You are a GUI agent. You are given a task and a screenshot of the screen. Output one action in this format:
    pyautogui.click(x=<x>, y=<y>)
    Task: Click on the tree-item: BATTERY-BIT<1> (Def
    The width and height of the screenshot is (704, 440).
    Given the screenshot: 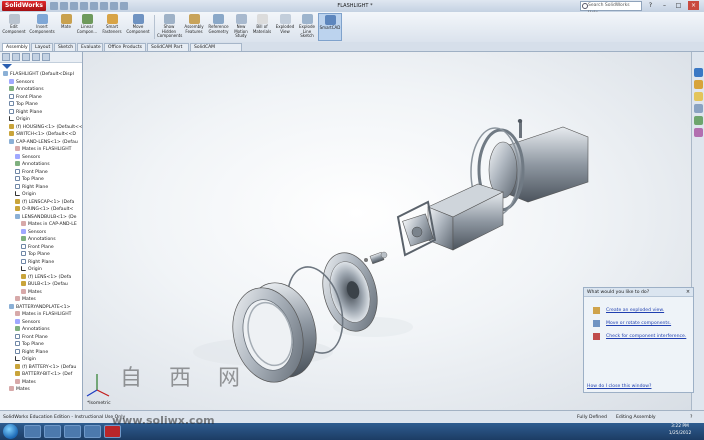 What is the action you would take?
    pyautogui.click(x=43, y=375)
    